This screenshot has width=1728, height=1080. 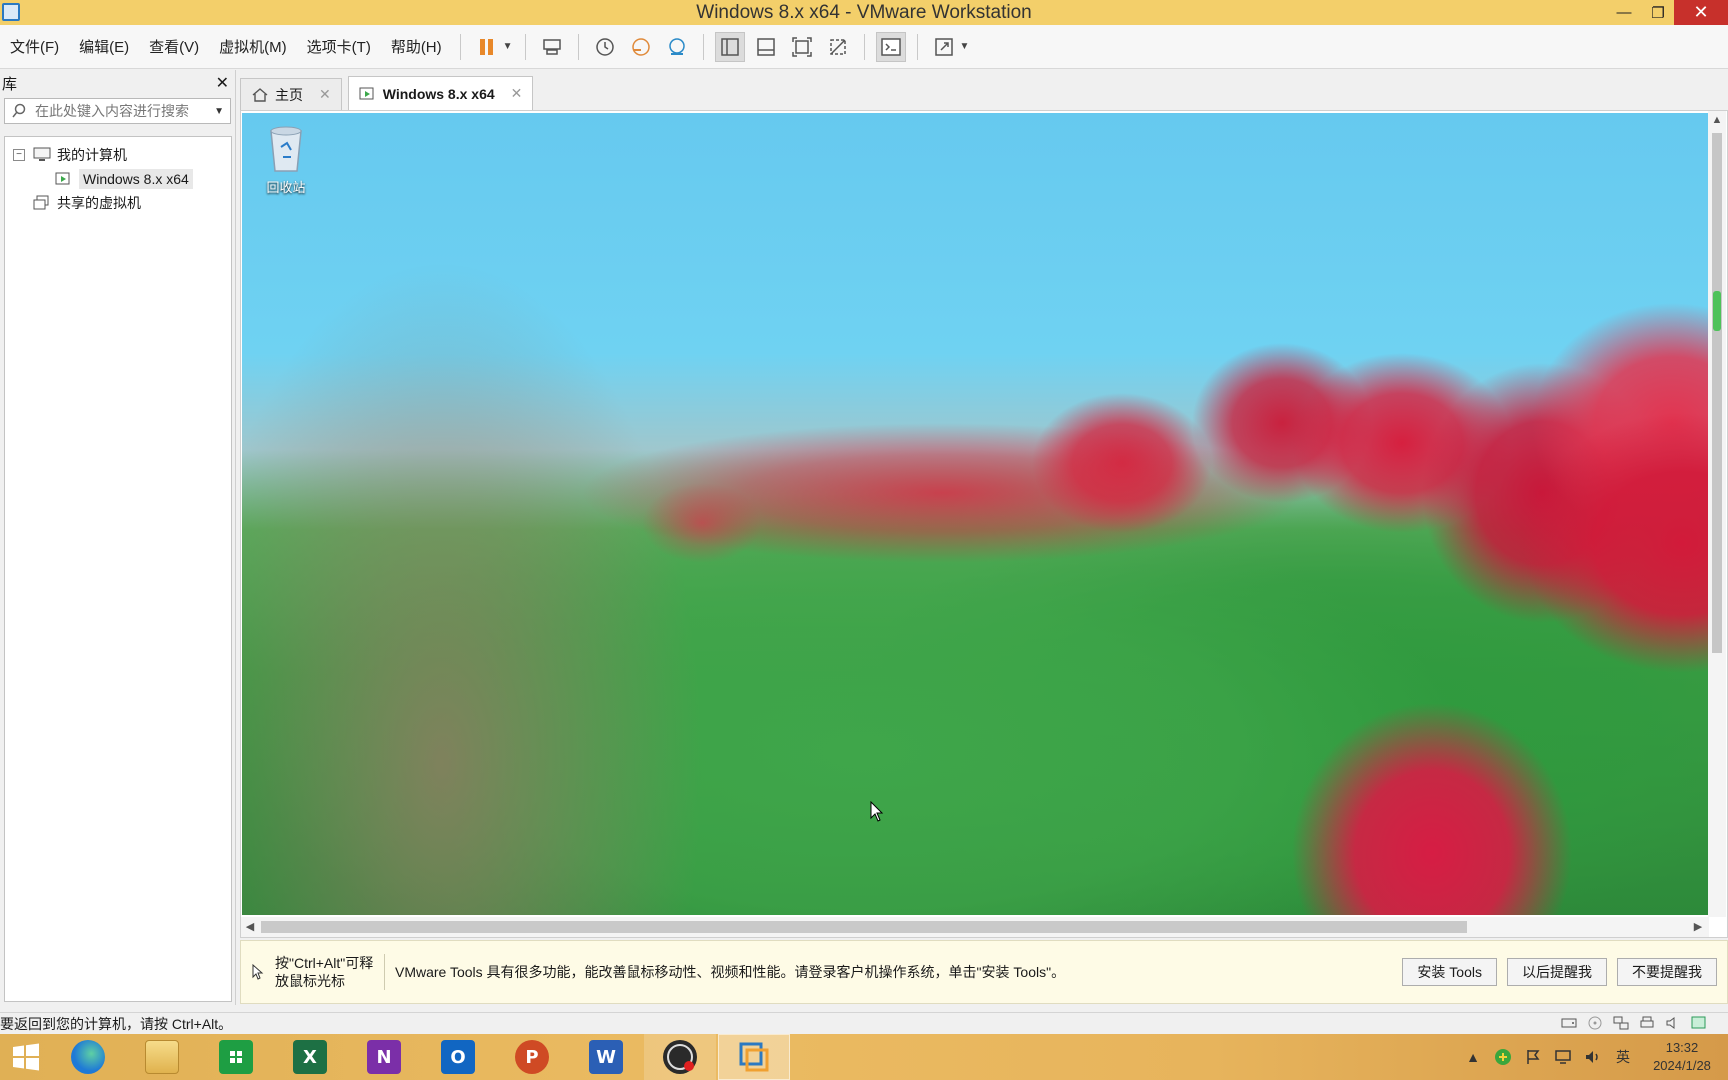 What do you see at coordinates (1533, 1057) in the screenshot?
I see `action-center-flag-icon` at bounding box center [1533, 1057].